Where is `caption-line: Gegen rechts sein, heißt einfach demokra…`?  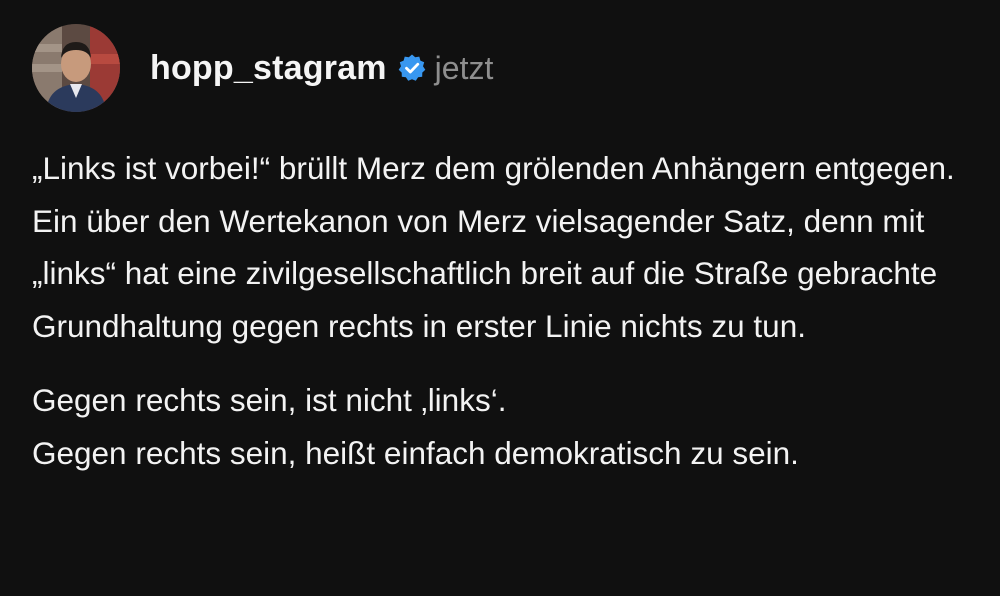 caption-line: Gegen rechts sein, heißt einfach demokra… is located at coordinates (415, 452).